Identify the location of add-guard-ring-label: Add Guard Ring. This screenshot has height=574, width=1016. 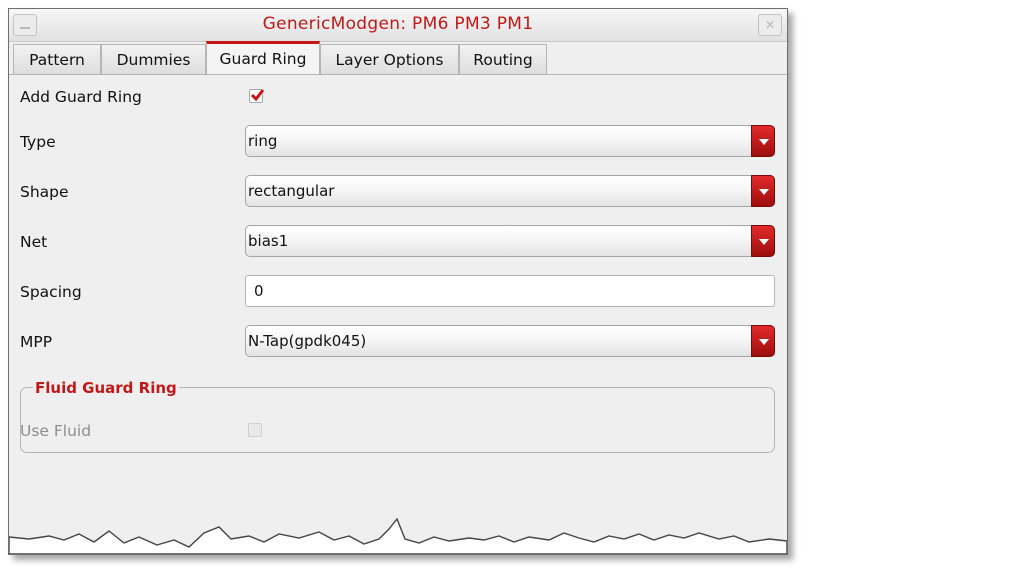
(81, 97).